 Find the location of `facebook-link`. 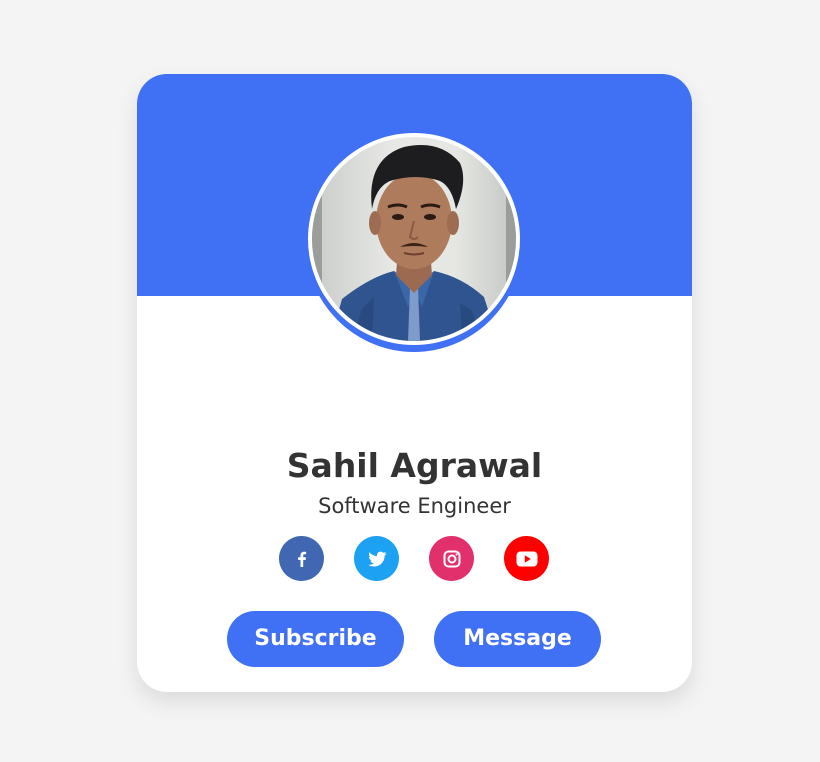

facebook-link is located at coordinates (301, 558).